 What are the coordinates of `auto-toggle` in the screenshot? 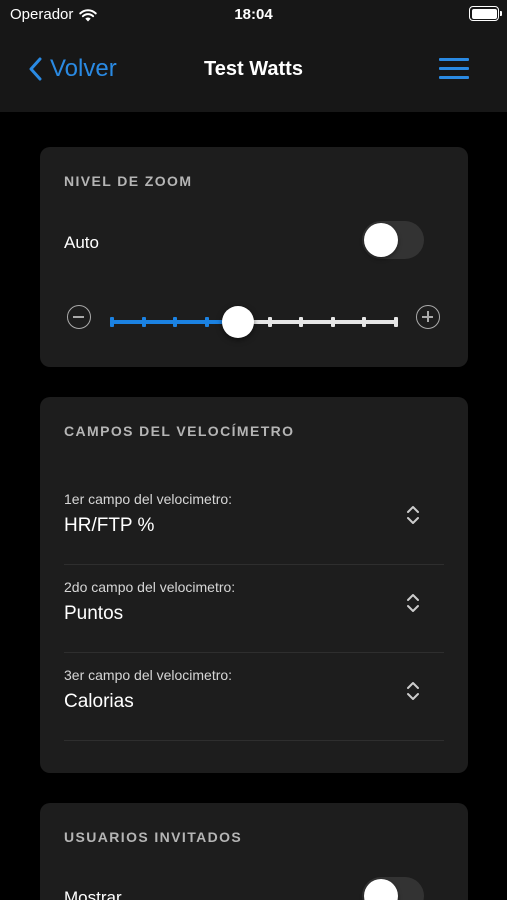 It's located at (393, 240).